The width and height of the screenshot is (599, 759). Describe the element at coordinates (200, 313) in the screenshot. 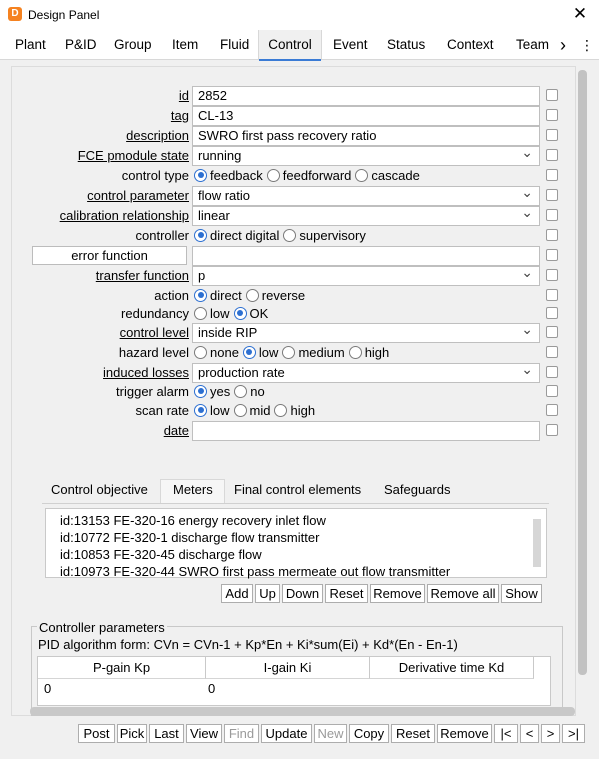

I see `redundancy-low-radio` at that location.